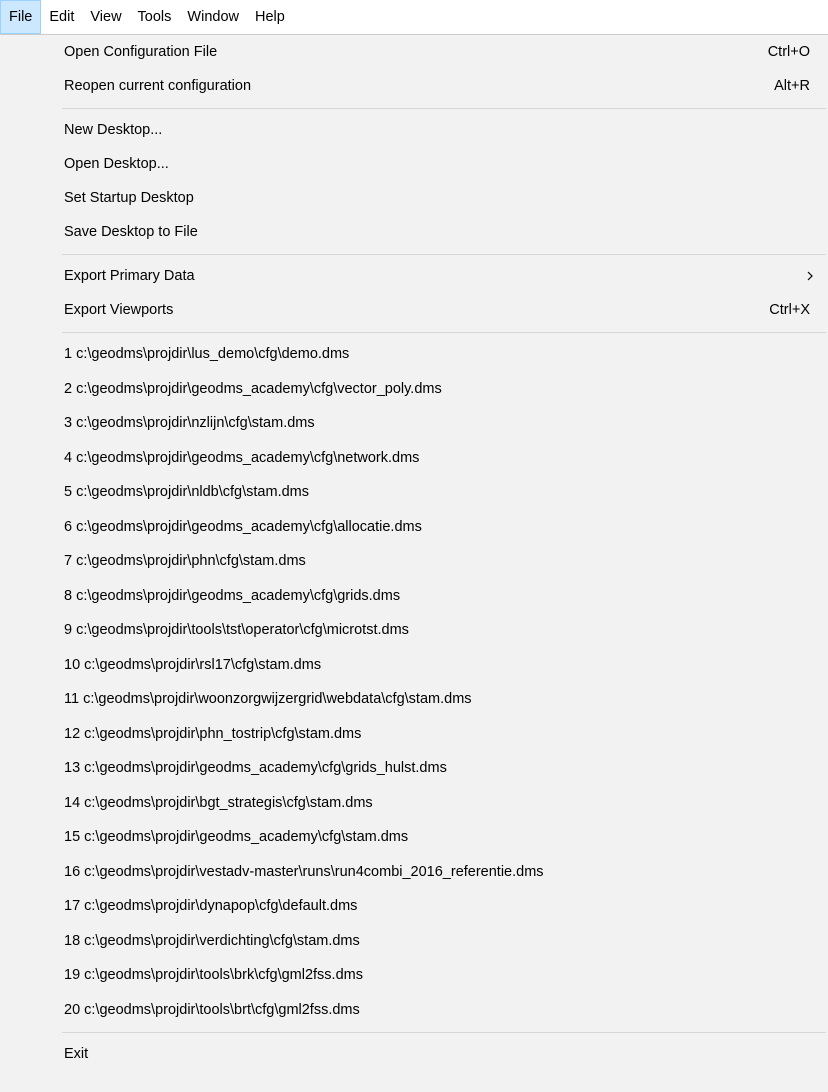 The width and height of the screenshot is (828, 1092). What do you see at coordinates (414, 52) in the screenshot?
I see `open-configuration-file-item: Open Configuration File Ctrl+O` at bounding box center [414, 52].